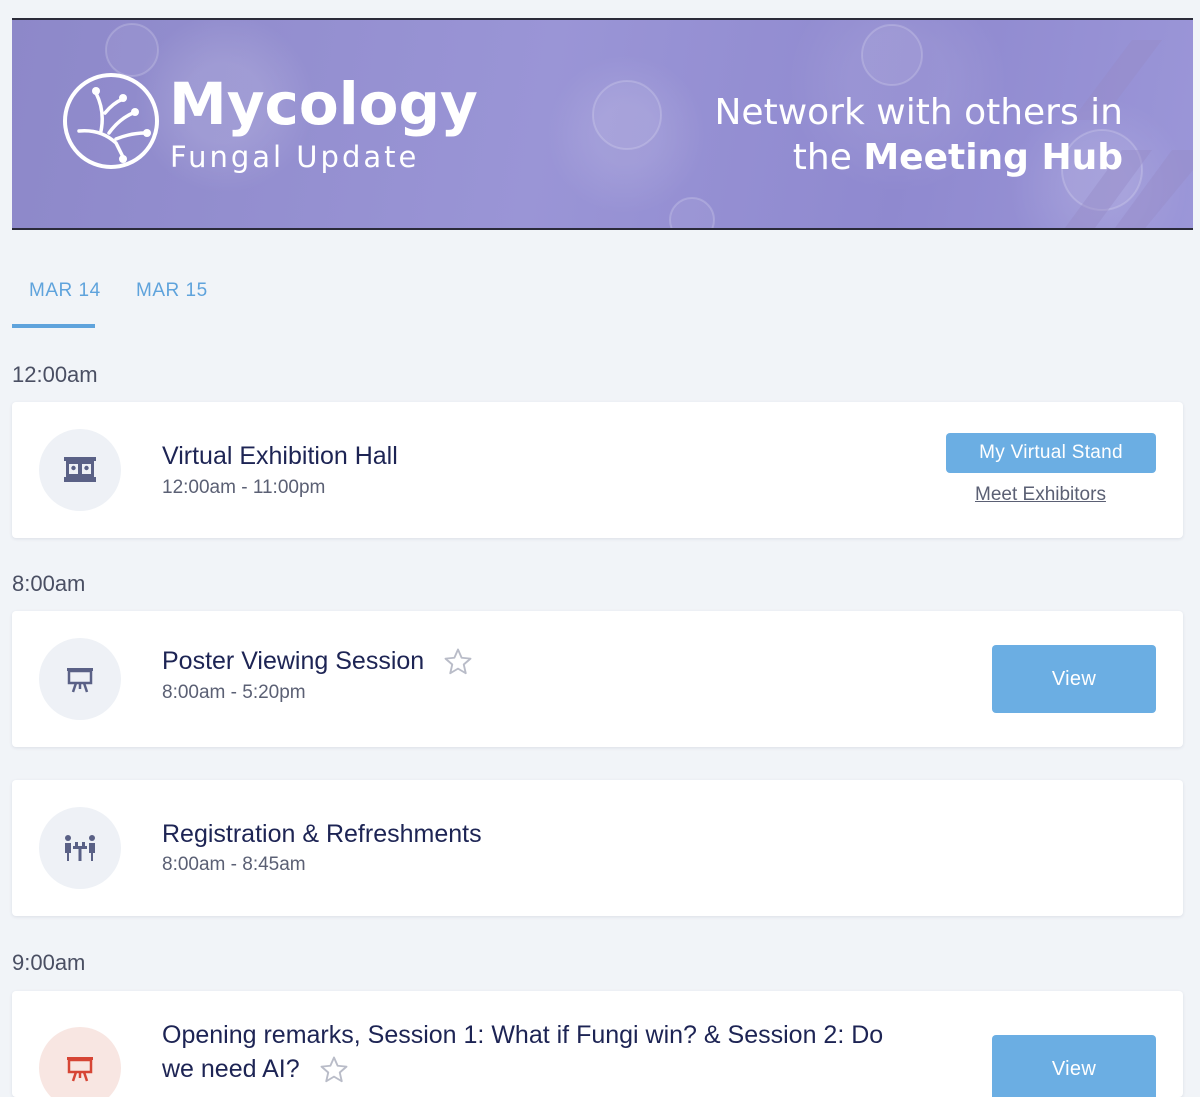 The height and width of the screenshot is (1097, 1200). What do you see at coordinates (172, 291) in the screenshot?
I see `tab-mar-15: MAR 15` at bounding box center [172, 291].